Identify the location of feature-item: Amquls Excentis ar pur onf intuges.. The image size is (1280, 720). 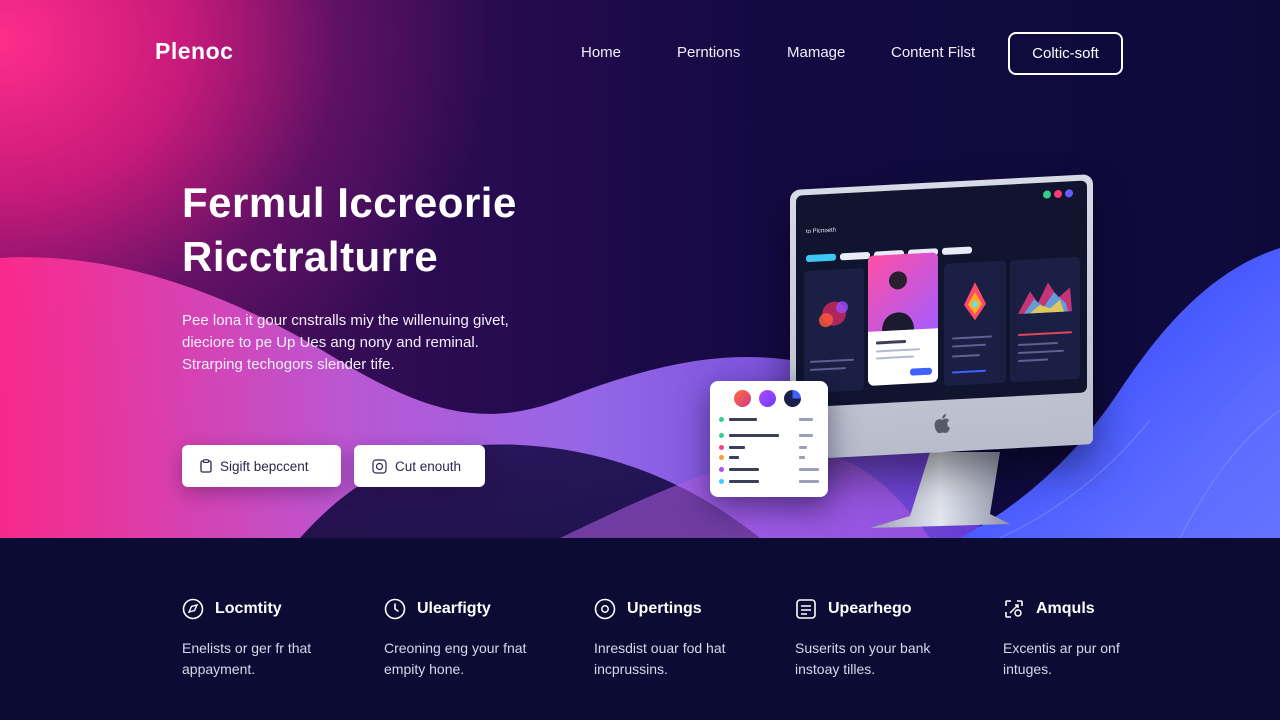
(1098, 639).